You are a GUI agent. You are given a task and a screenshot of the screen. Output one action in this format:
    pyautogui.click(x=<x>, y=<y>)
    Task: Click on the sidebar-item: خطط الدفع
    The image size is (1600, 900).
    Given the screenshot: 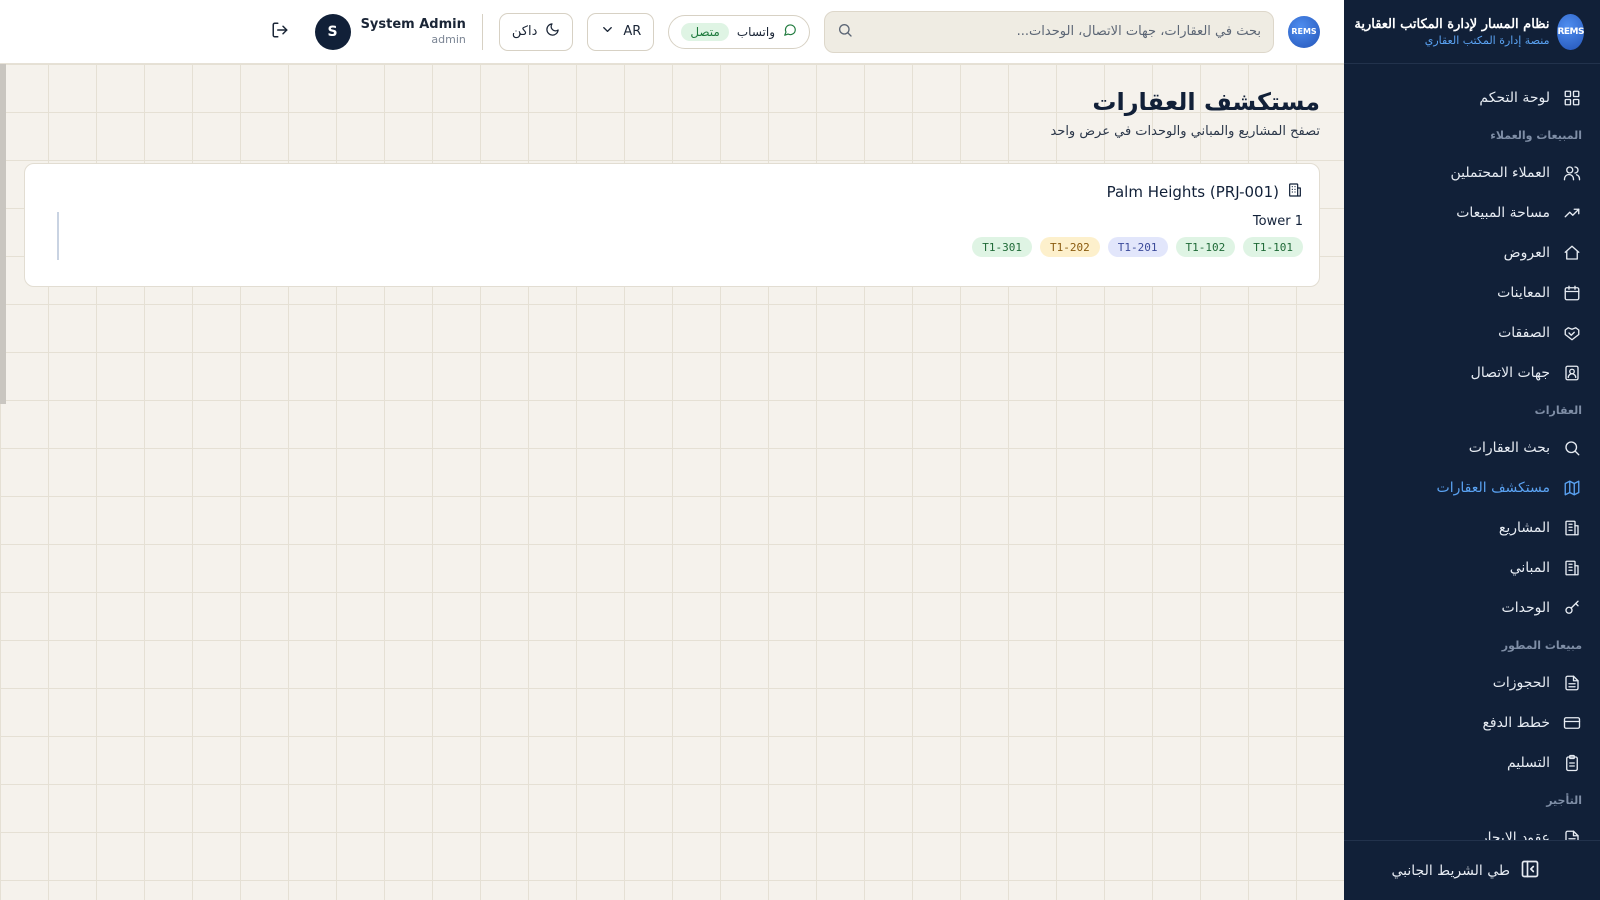 What is the action you would take?
    pyautogui.click(x=1472, y=723)
    